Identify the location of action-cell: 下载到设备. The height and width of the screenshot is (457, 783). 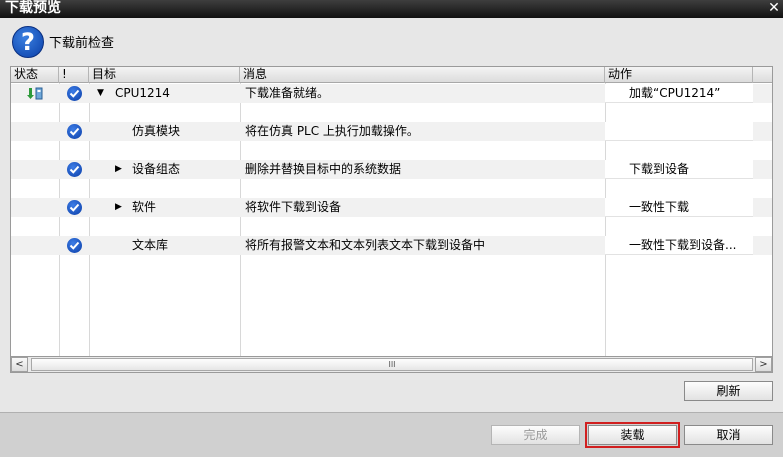
(679, 169).